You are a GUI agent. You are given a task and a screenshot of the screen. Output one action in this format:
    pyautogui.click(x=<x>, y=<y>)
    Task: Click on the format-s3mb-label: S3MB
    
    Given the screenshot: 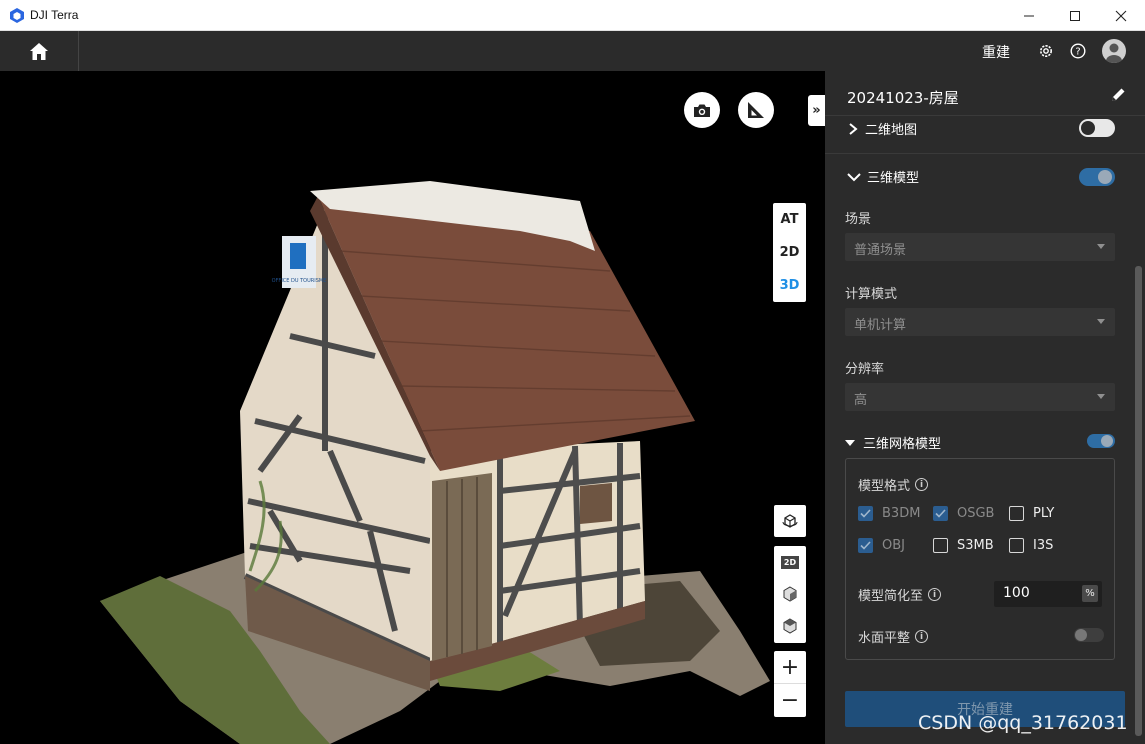 What is the action you would take?
    pyautogui.click(x=975, y=545)
    